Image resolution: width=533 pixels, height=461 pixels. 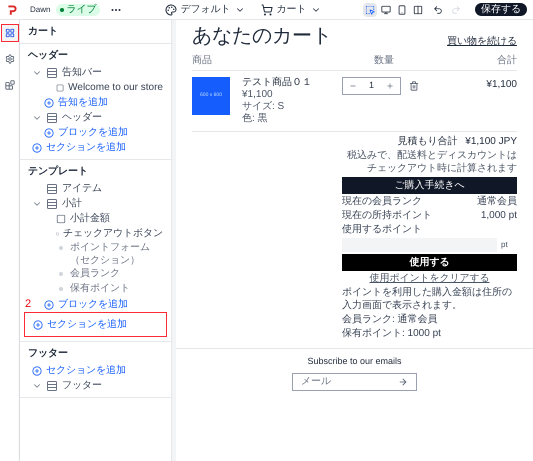 What do you see at coordinates (349, 381) in the screenshot?
I see `email-input: メール` at bounding box center [349, 381].